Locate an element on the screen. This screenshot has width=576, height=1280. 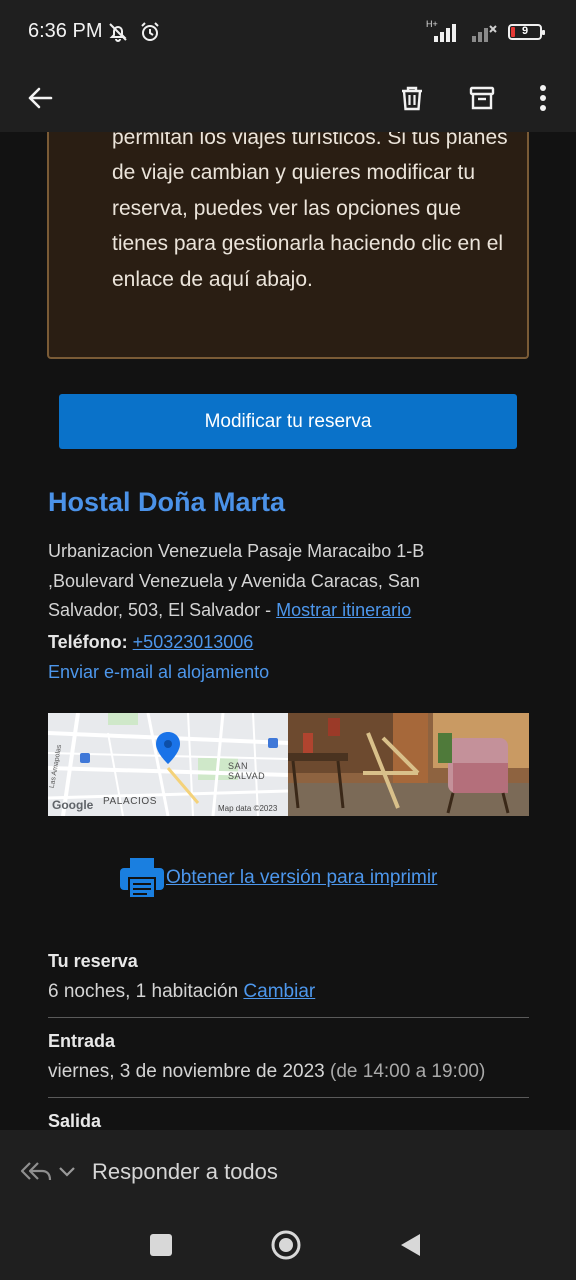
status-bar: 6:36 PM H+ 9 is located at coordinates (288, 32).